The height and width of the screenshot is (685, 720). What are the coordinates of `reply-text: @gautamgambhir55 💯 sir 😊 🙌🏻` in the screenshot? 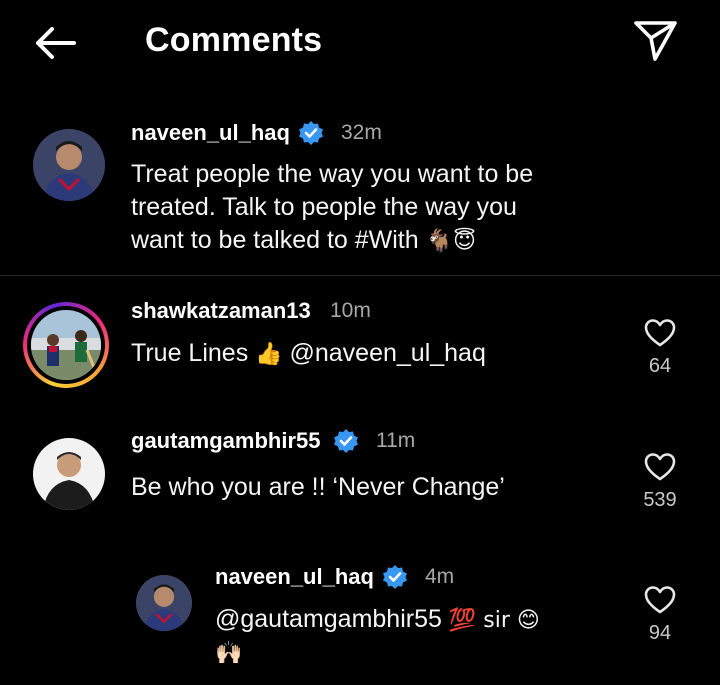 It's located at (415, 636).